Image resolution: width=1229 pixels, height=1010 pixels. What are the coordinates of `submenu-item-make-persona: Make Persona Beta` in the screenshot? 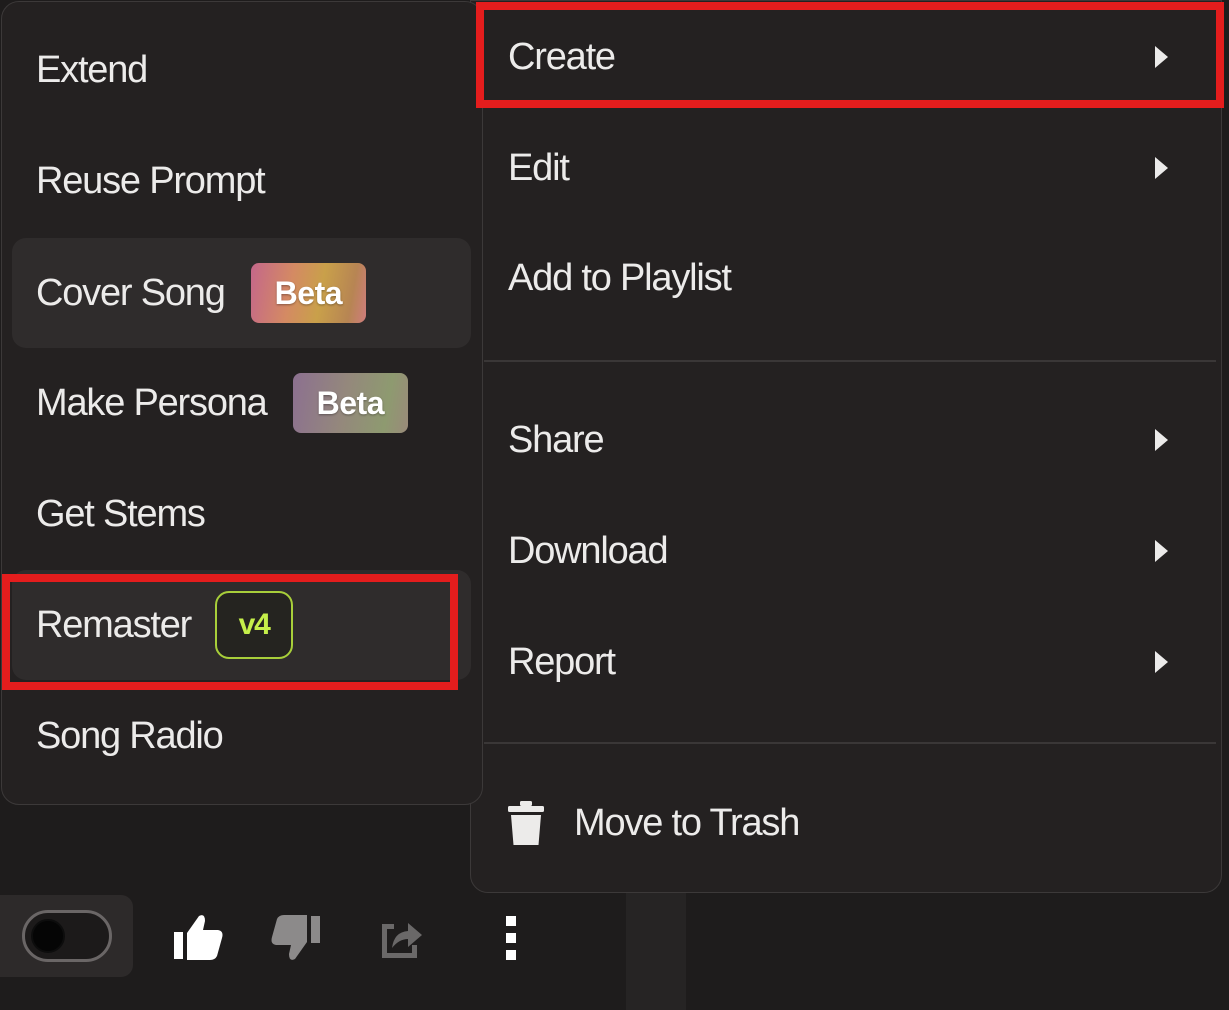 It's located at (241, 403).